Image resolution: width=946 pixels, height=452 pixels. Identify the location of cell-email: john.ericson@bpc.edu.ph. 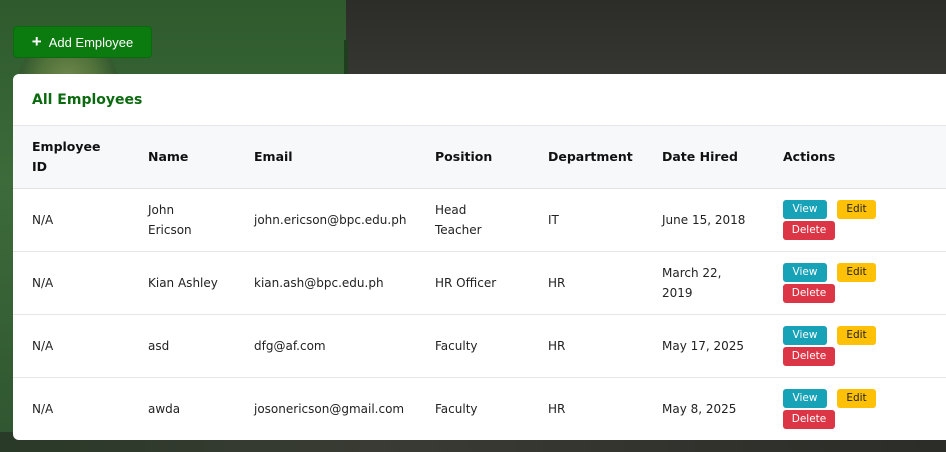
(325, 220).